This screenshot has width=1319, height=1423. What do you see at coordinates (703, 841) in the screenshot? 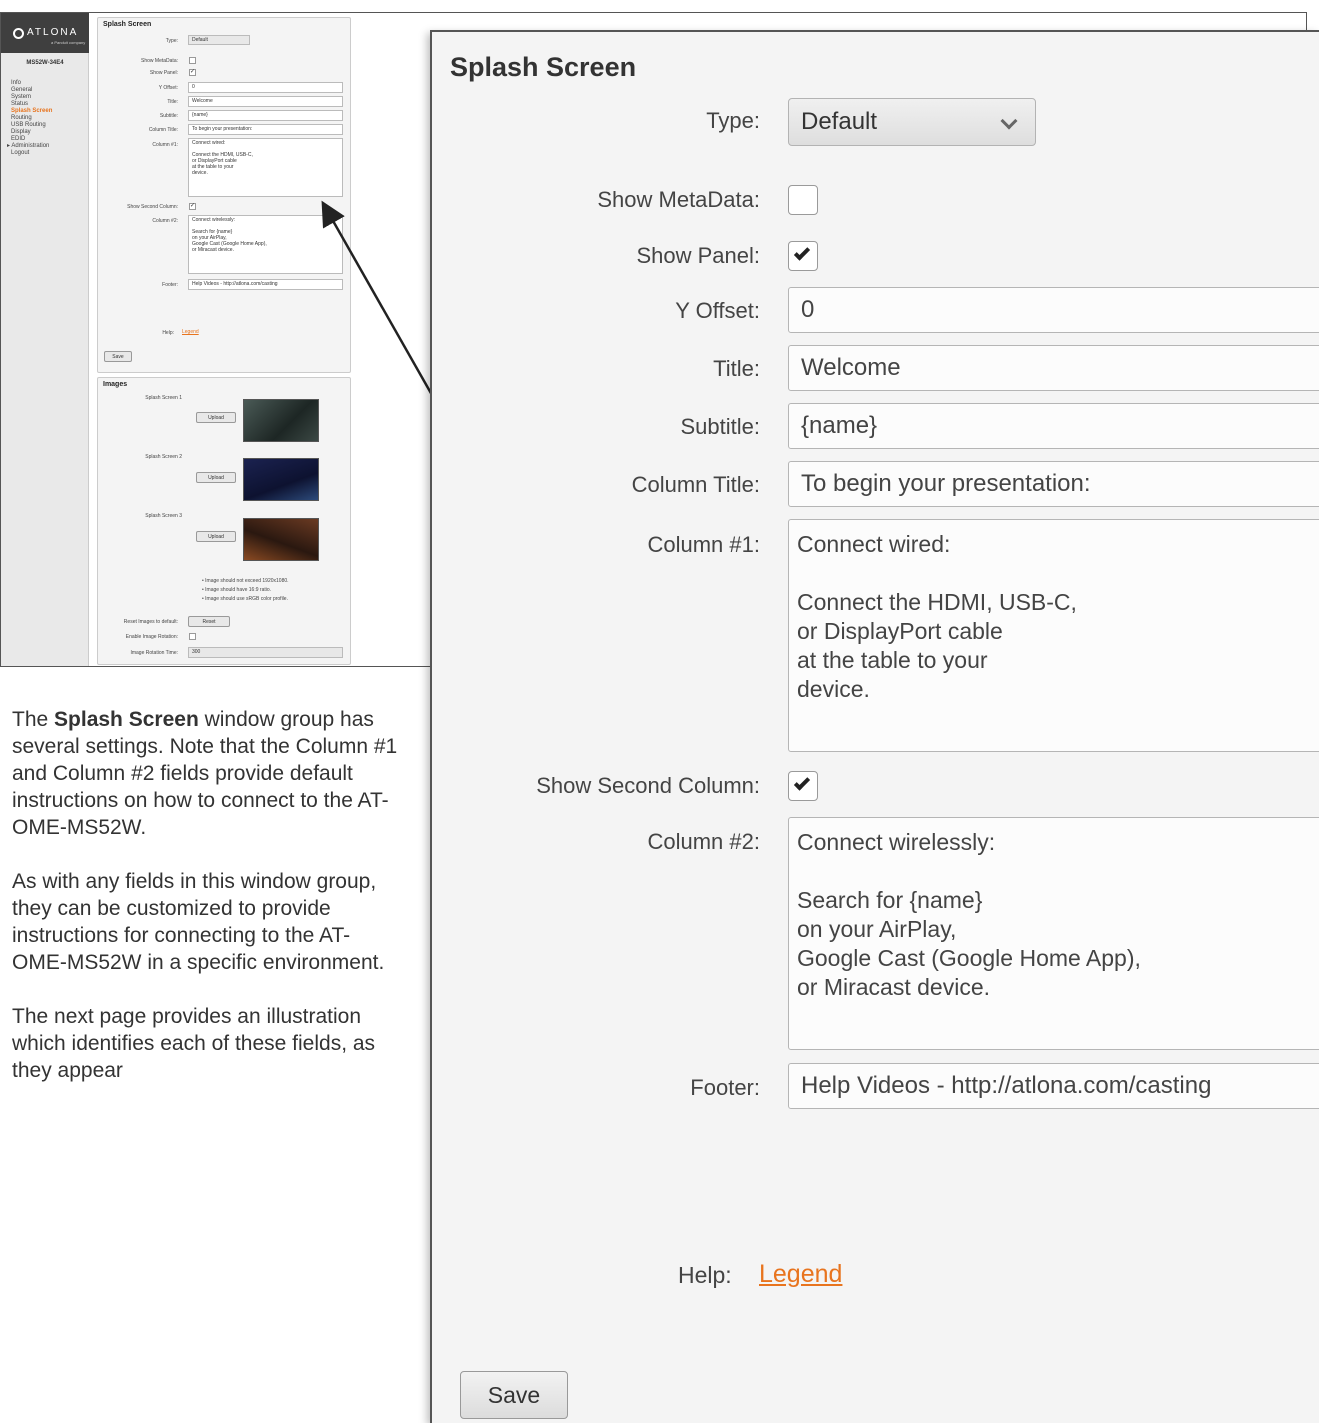
I see `column2-label: Column #2:` at bounding box center [703, 841].